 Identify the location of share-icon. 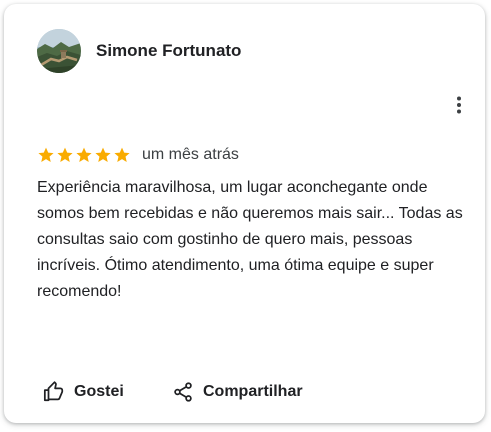
(183, 392).